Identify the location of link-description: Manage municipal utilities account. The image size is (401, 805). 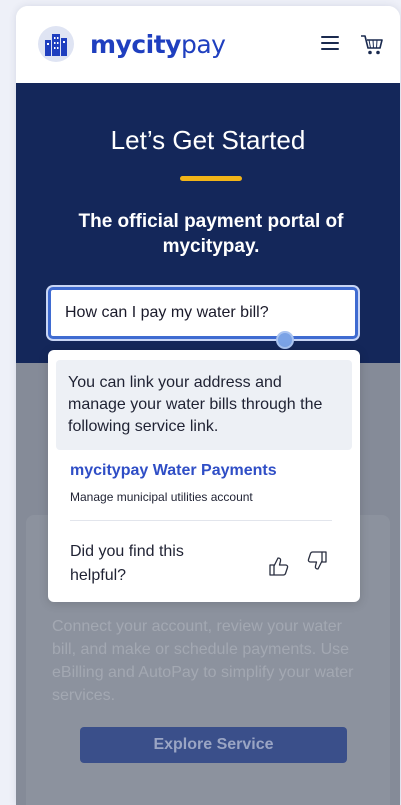
(161, 497).